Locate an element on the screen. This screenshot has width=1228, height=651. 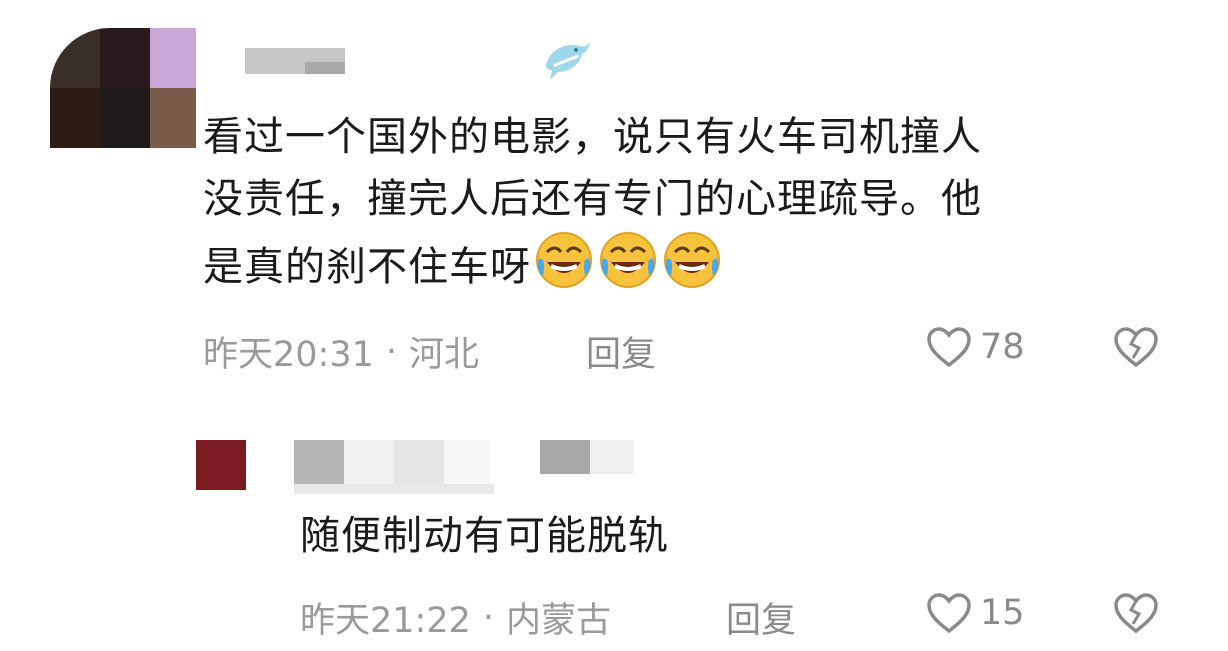
location: 内蒙古 is located at coordinates (559, 621).